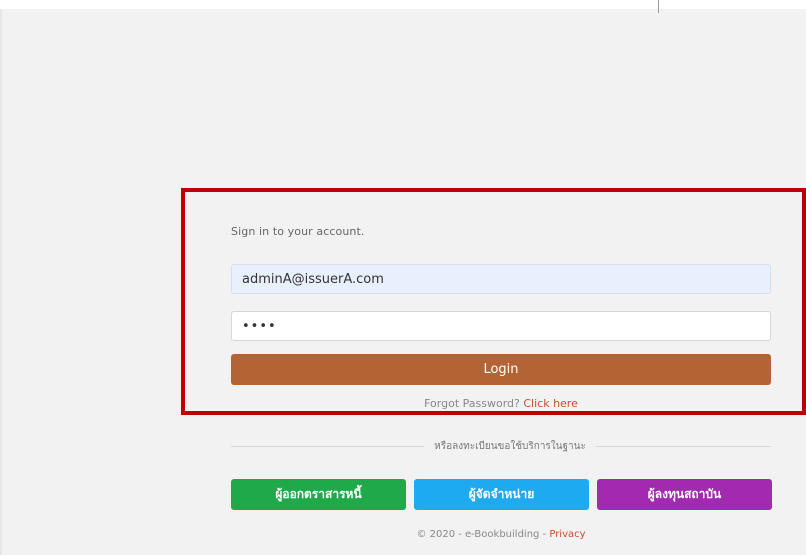 The width and height of the screenshot is (806, 555). What do you see at coordinates (327, 446) in the screenshot?
I see `divider-line-left` at bounding box center [327, 446].